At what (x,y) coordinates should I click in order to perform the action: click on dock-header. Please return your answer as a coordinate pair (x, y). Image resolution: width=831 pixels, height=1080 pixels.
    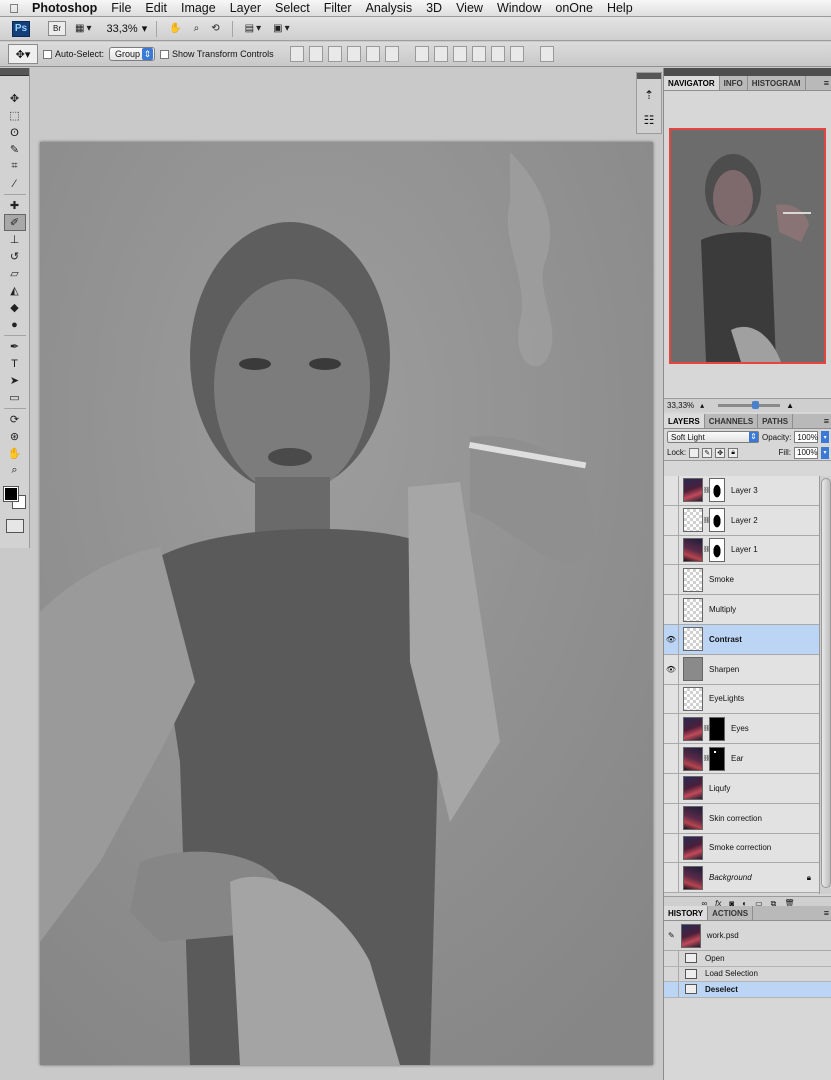
    Looking at the image, I should click on (649, 76).